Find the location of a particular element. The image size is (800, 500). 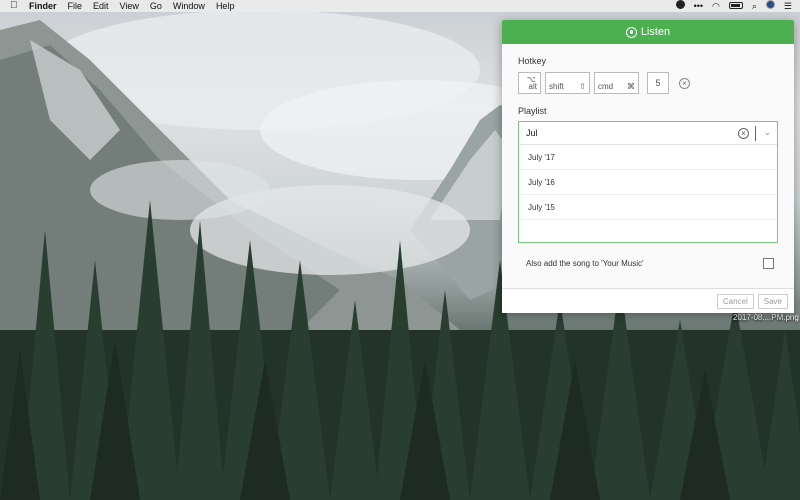

status-bar-icons: ••• ◠ ⌕ ☰ is located at coordinates (729, 6).